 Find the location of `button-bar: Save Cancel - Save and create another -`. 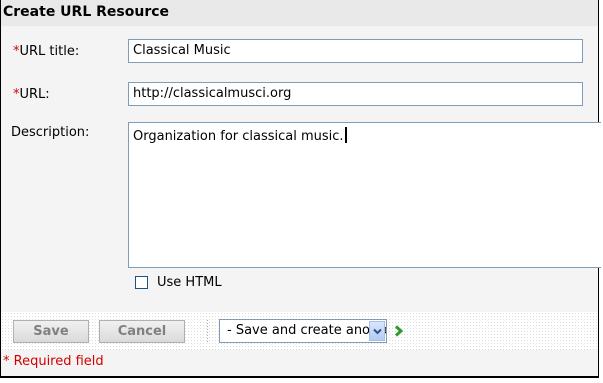

button-bar: Save Cancel - Save and create another - is located at coordinates (299, 331).